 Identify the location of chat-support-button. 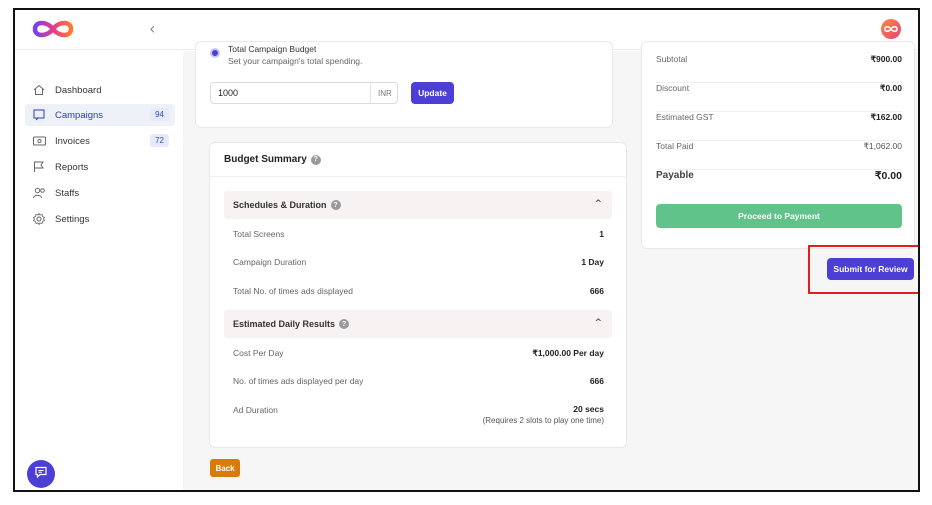
(41, 474).